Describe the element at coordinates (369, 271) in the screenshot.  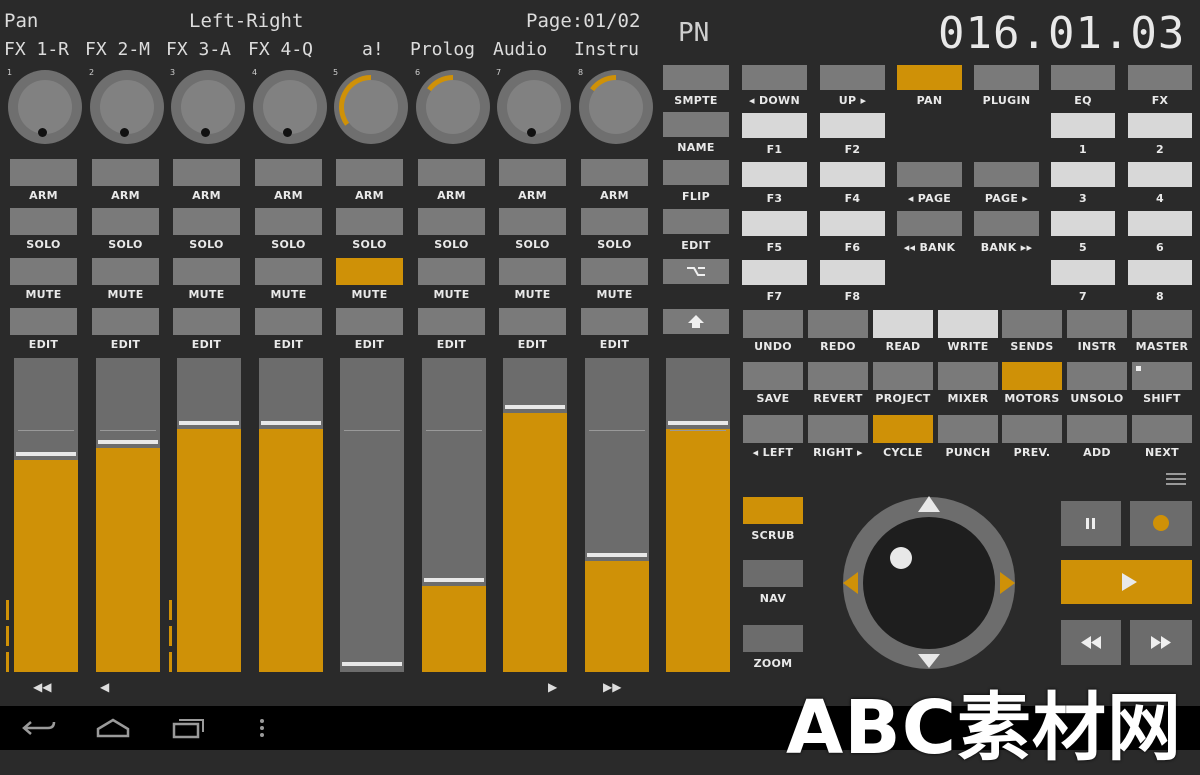
I see `channel-5-mute-button` at that location.